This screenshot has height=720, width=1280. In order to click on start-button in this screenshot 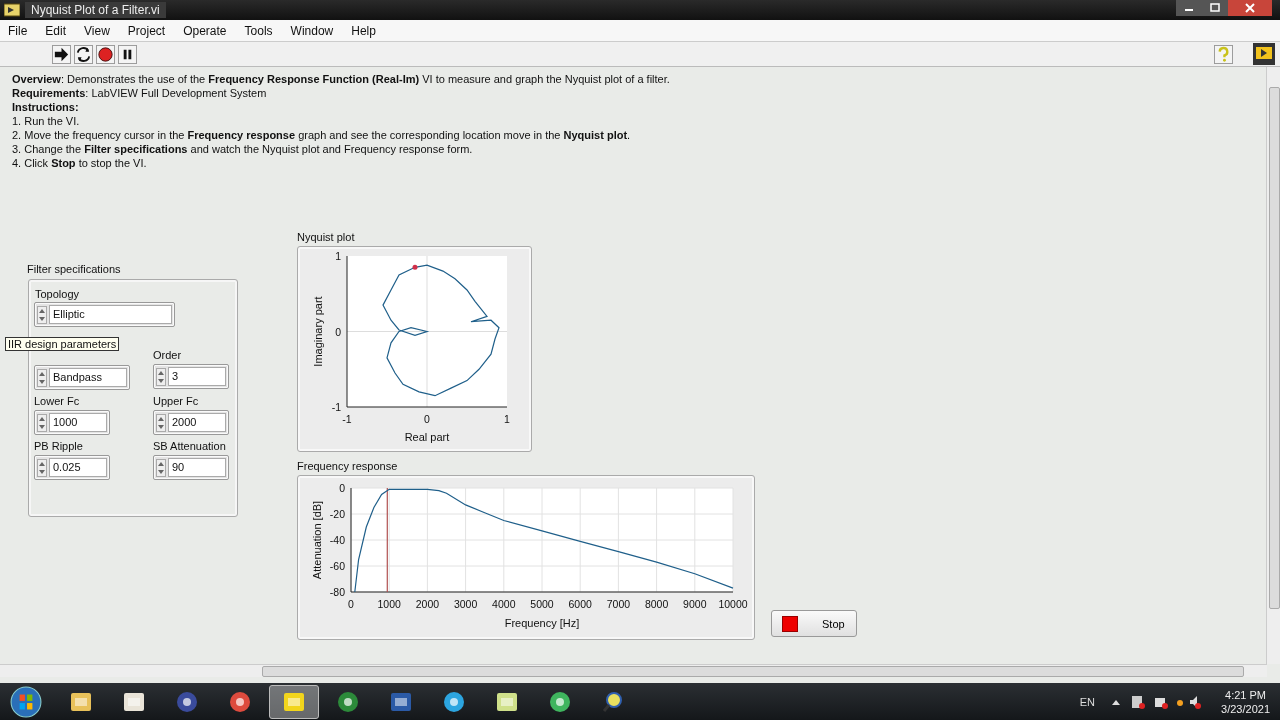, I will do `click(26, 701)`.